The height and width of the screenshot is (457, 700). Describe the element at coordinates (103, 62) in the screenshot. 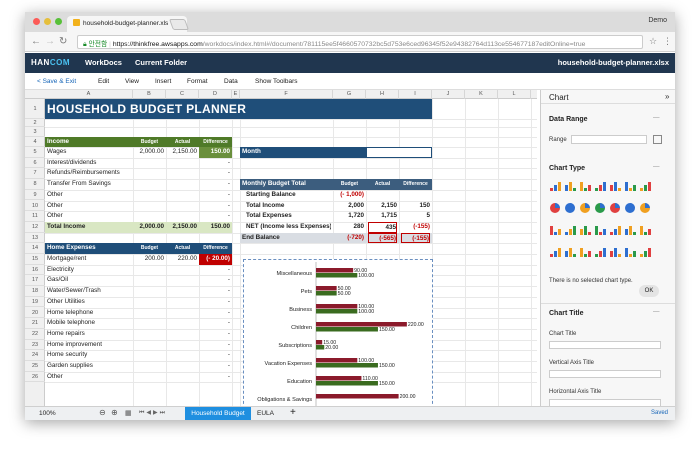

I see `workdocs-link: WorkDocs` at that location.